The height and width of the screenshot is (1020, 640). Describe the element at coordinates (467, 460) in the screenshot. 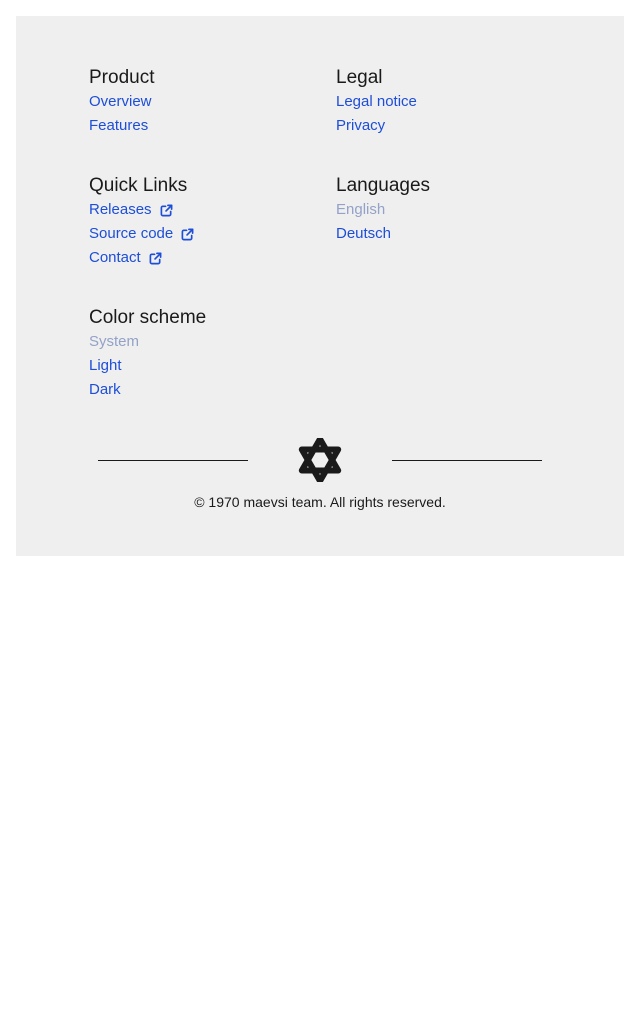

I see `divider-line-right` at that location.